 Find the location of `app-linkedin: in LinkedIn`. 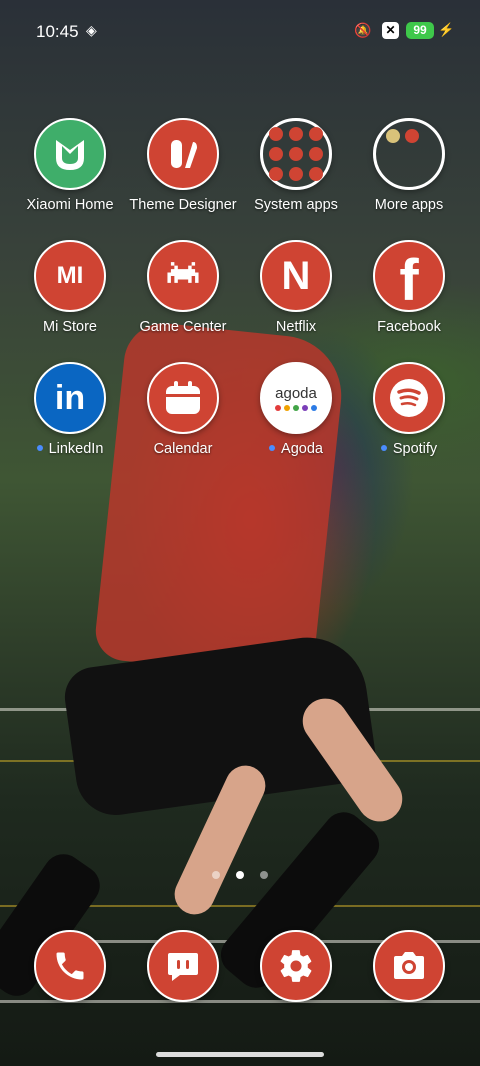

app-linkedin: in LinkedIn is located at coordinates (70, 409).